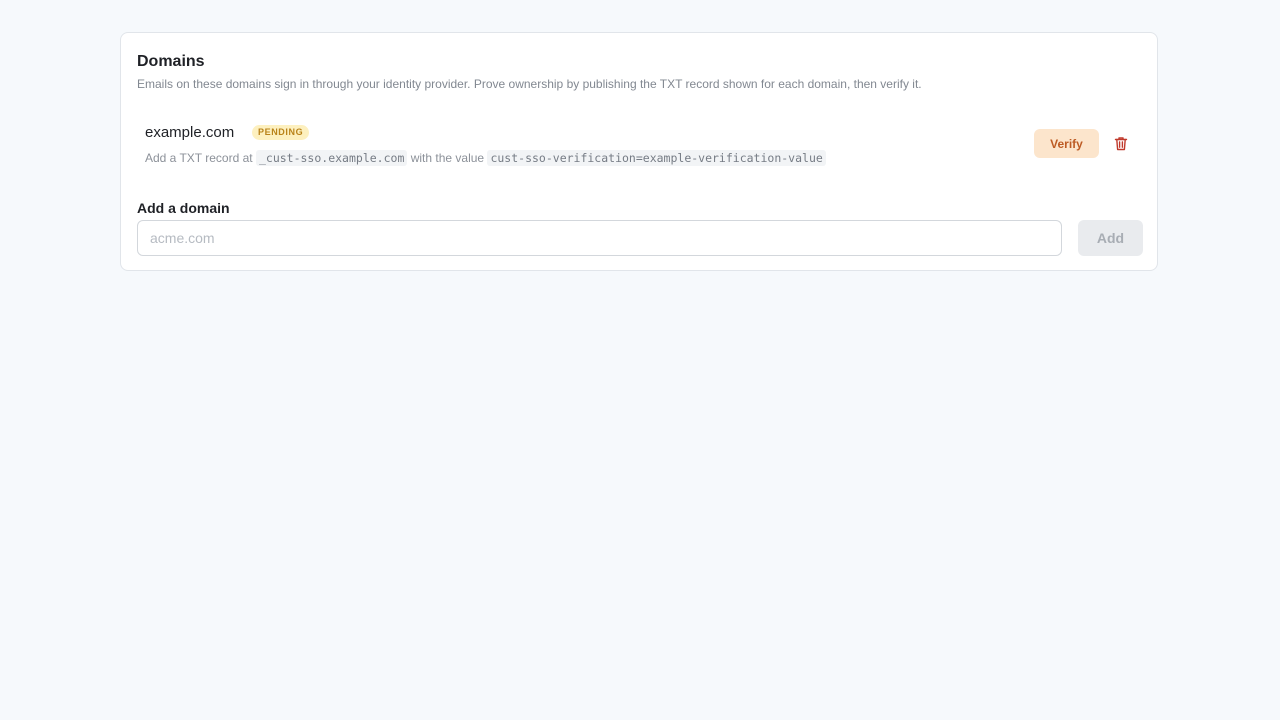  Describe the element at coordinates (1110, 238) in the screenshot. I see `add-domain-button: Add` at that location.